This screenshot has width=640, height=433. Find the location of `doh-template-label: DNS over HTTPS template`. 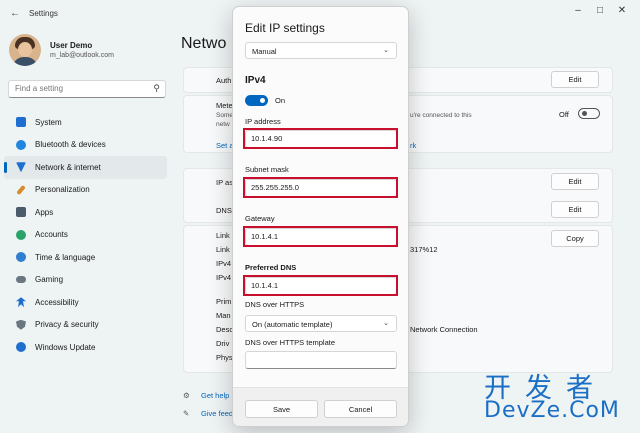

doh-template-label: DNS over HTTPS template is located at coordinates (290, 342).